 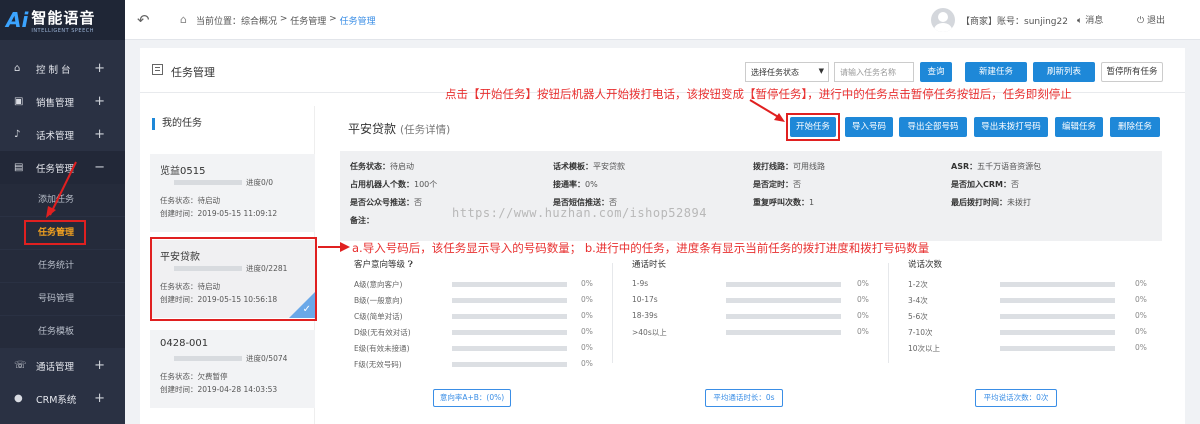 I want to click on refresh-list-button: 刷新列表, so click(x=1064, y=72).